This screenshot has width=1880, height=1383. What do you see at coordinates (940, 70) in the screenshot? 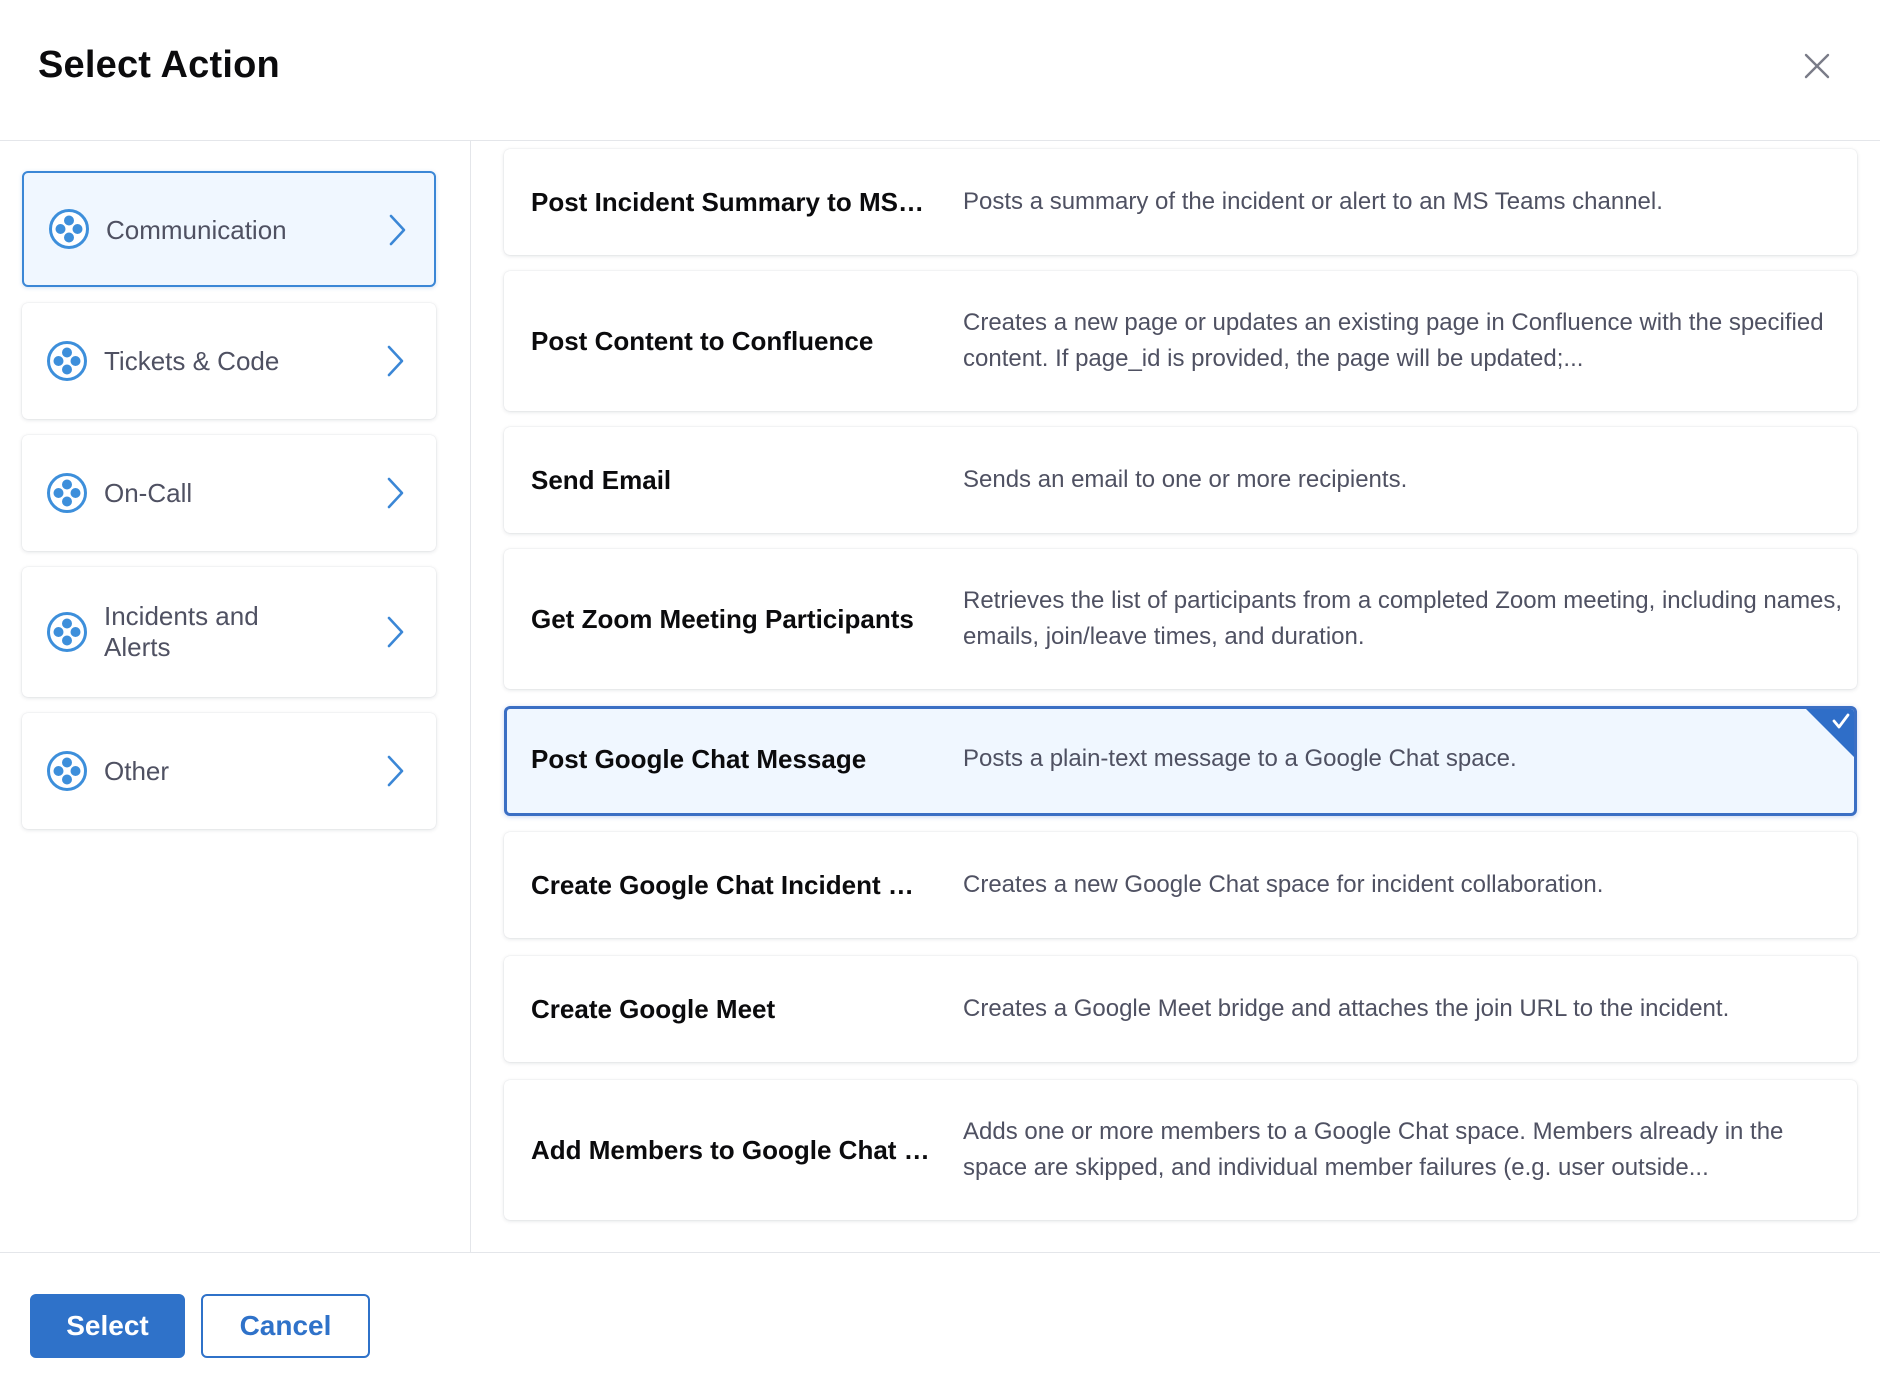
I see `dialog-header: Select Action` at bounding box center [940, 70].